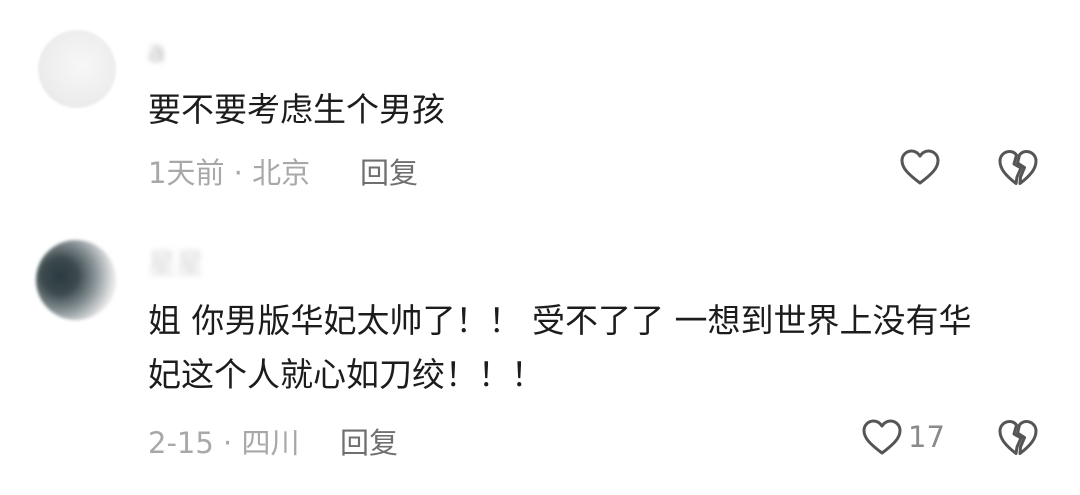 The width and height of the screenshot is (1080, 495). What do you see at coordinates (926, 437) in the screenshot?
I see `like-count: 17` at bounding box center [926, 437].